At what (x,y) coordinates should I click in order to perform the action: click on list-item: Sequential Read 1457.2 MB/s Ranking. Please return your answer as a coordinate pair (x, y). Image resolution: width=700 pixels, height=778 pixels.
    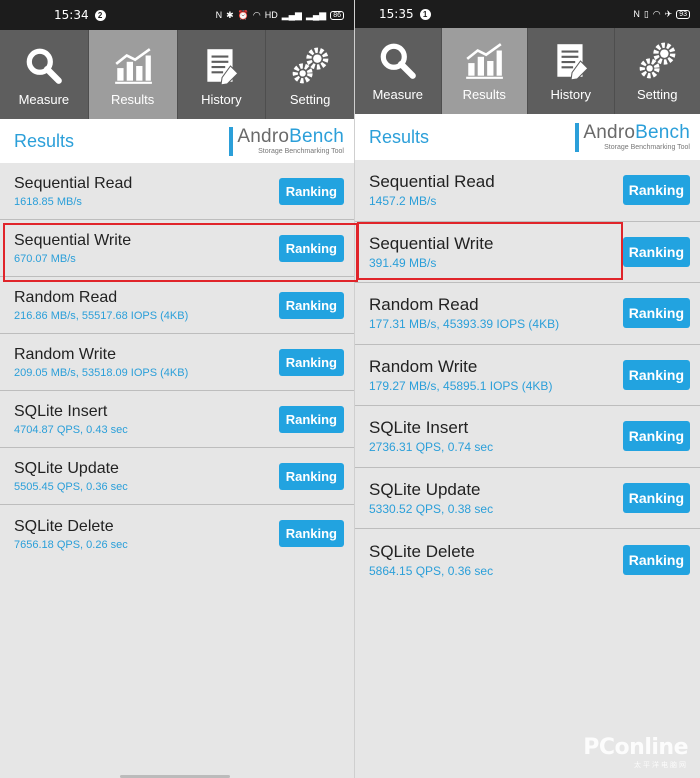
    Looking at the image, I should click on (527, 191).